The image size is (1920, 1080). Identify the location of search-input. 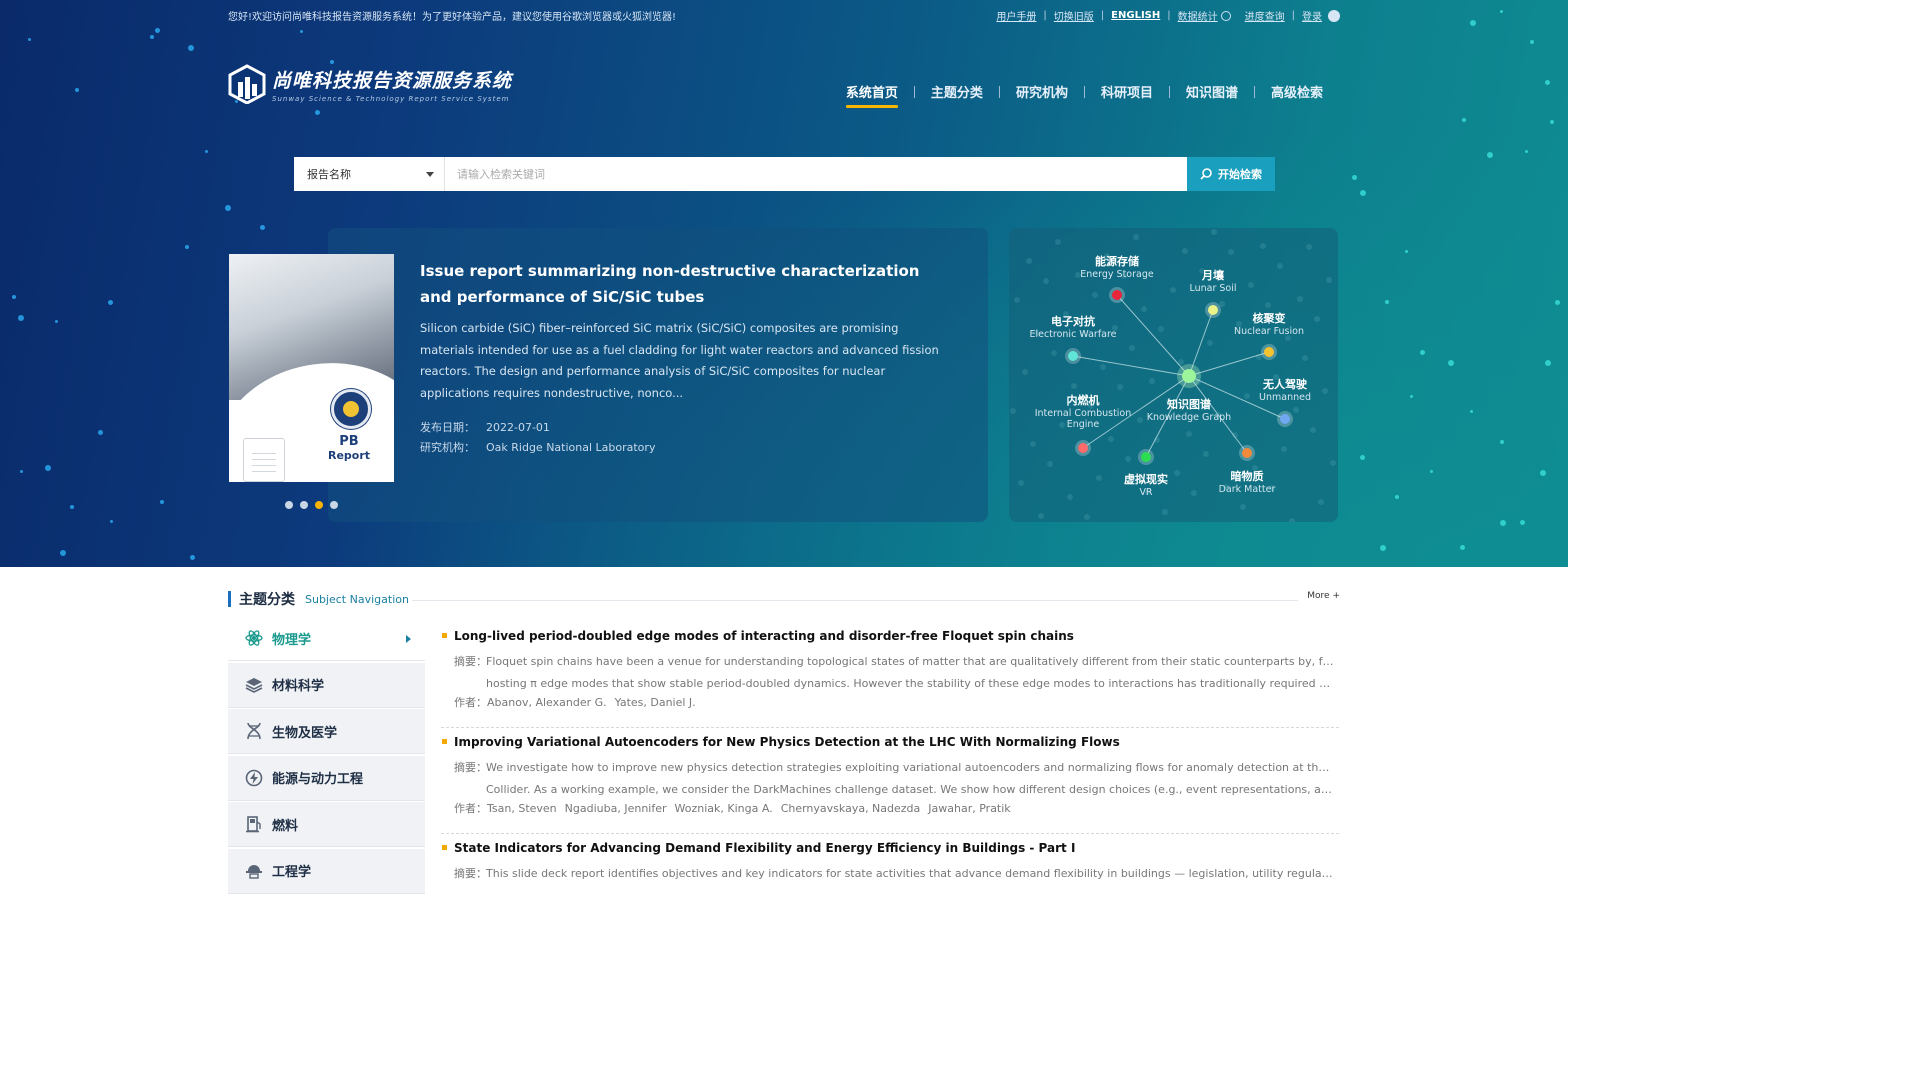
(816, 174).